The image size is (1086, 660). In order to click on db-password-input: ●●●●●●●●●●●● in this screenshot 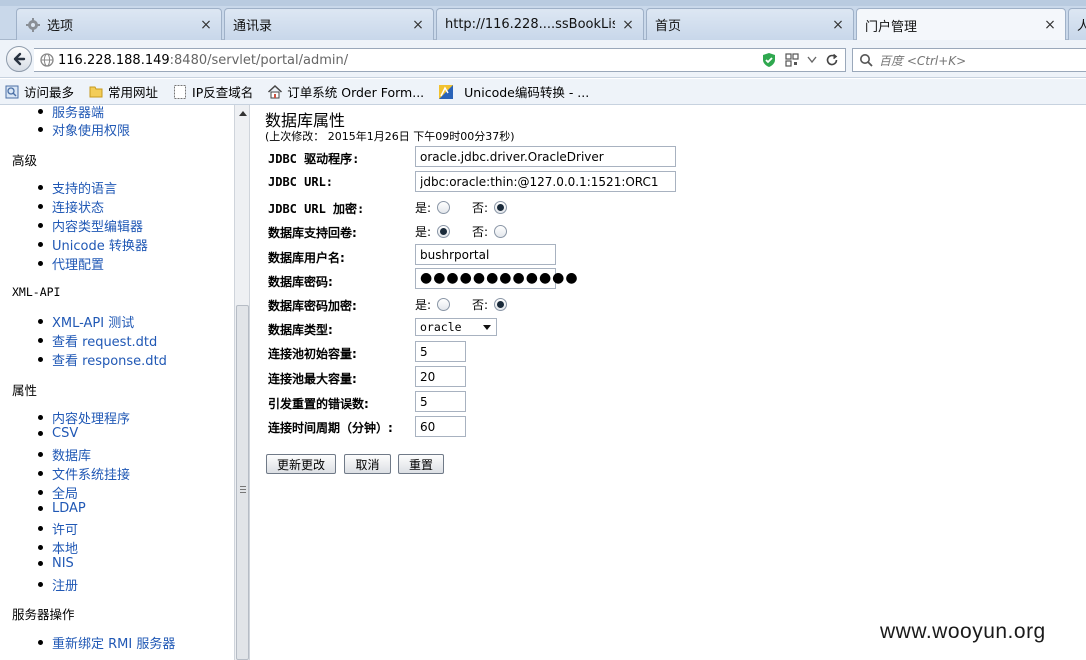, I will do `click(496, 278)`.